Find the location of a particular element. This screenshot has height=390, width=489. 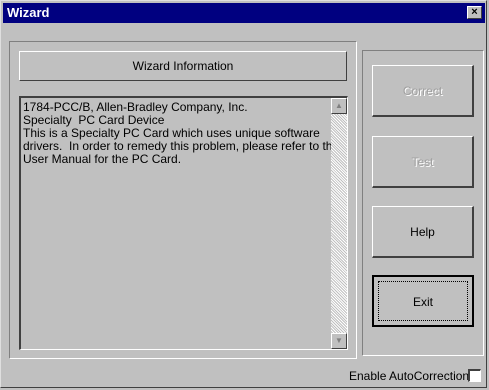

scroll-up-button: ▲ is located at coordinates (339, 106).